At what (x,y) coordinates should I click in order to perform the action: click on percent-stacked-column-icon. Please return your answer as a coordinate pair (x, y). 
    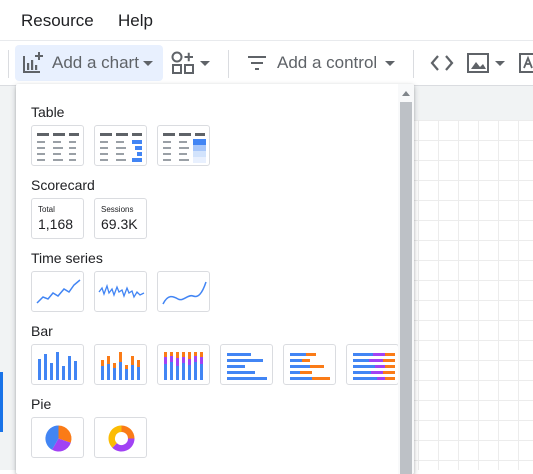
    Looking at the image, I should click on (183, 366).